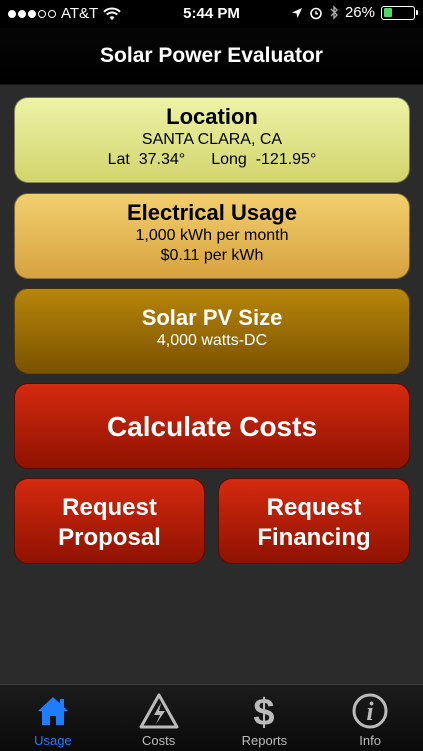 This screenshot has height=751, width=423. Describe the element at coordinates (53, 740) in the screenshot. I see `tab-usage-label: Usage` at that location.